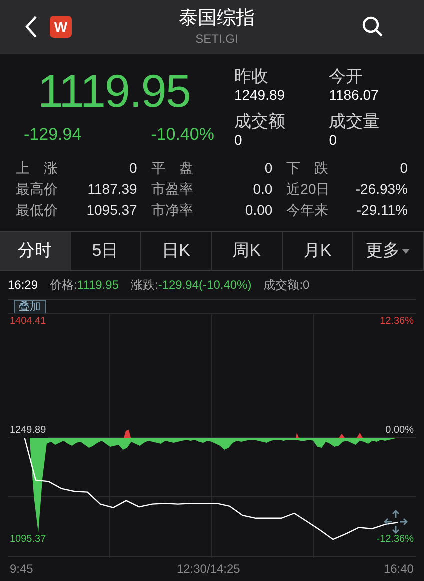 The height and width of the screenshot is (581, 424). What do you see at coordinates (23, 285) in the screenshot?
I see `chart-time: 16:29` at bounding box center [23, 285].